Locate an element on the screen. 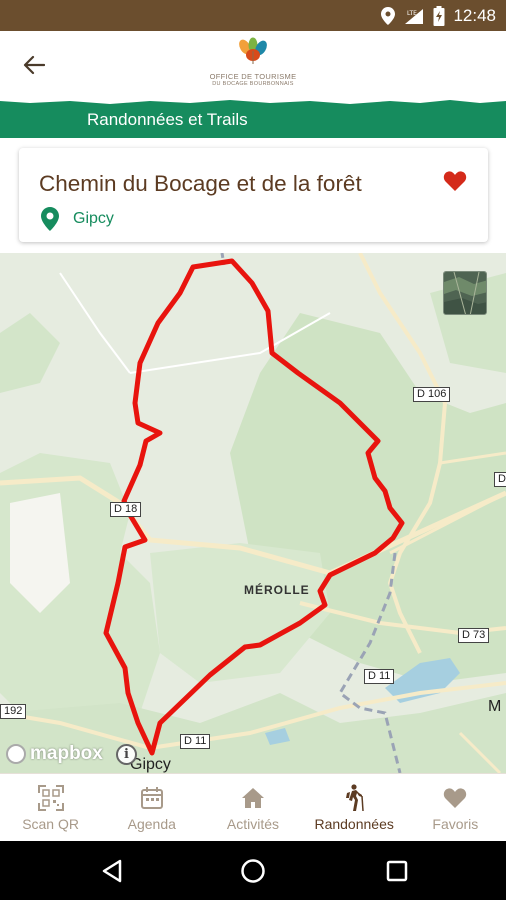 This screenshot has height=900, width=506. nav-item-randonnees: Randonnées is located at coordinates (354, 808).